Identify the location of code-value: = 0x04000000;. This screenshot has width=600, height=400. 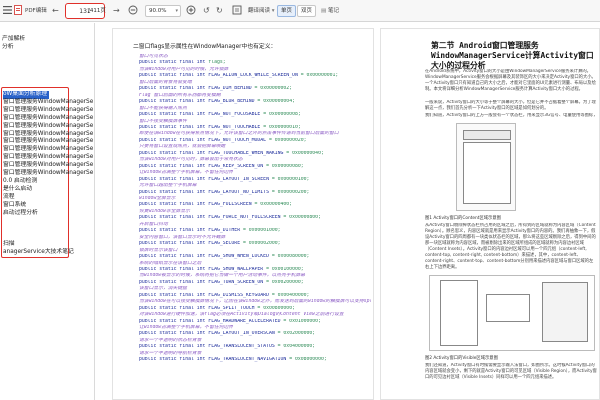
(296, 347).